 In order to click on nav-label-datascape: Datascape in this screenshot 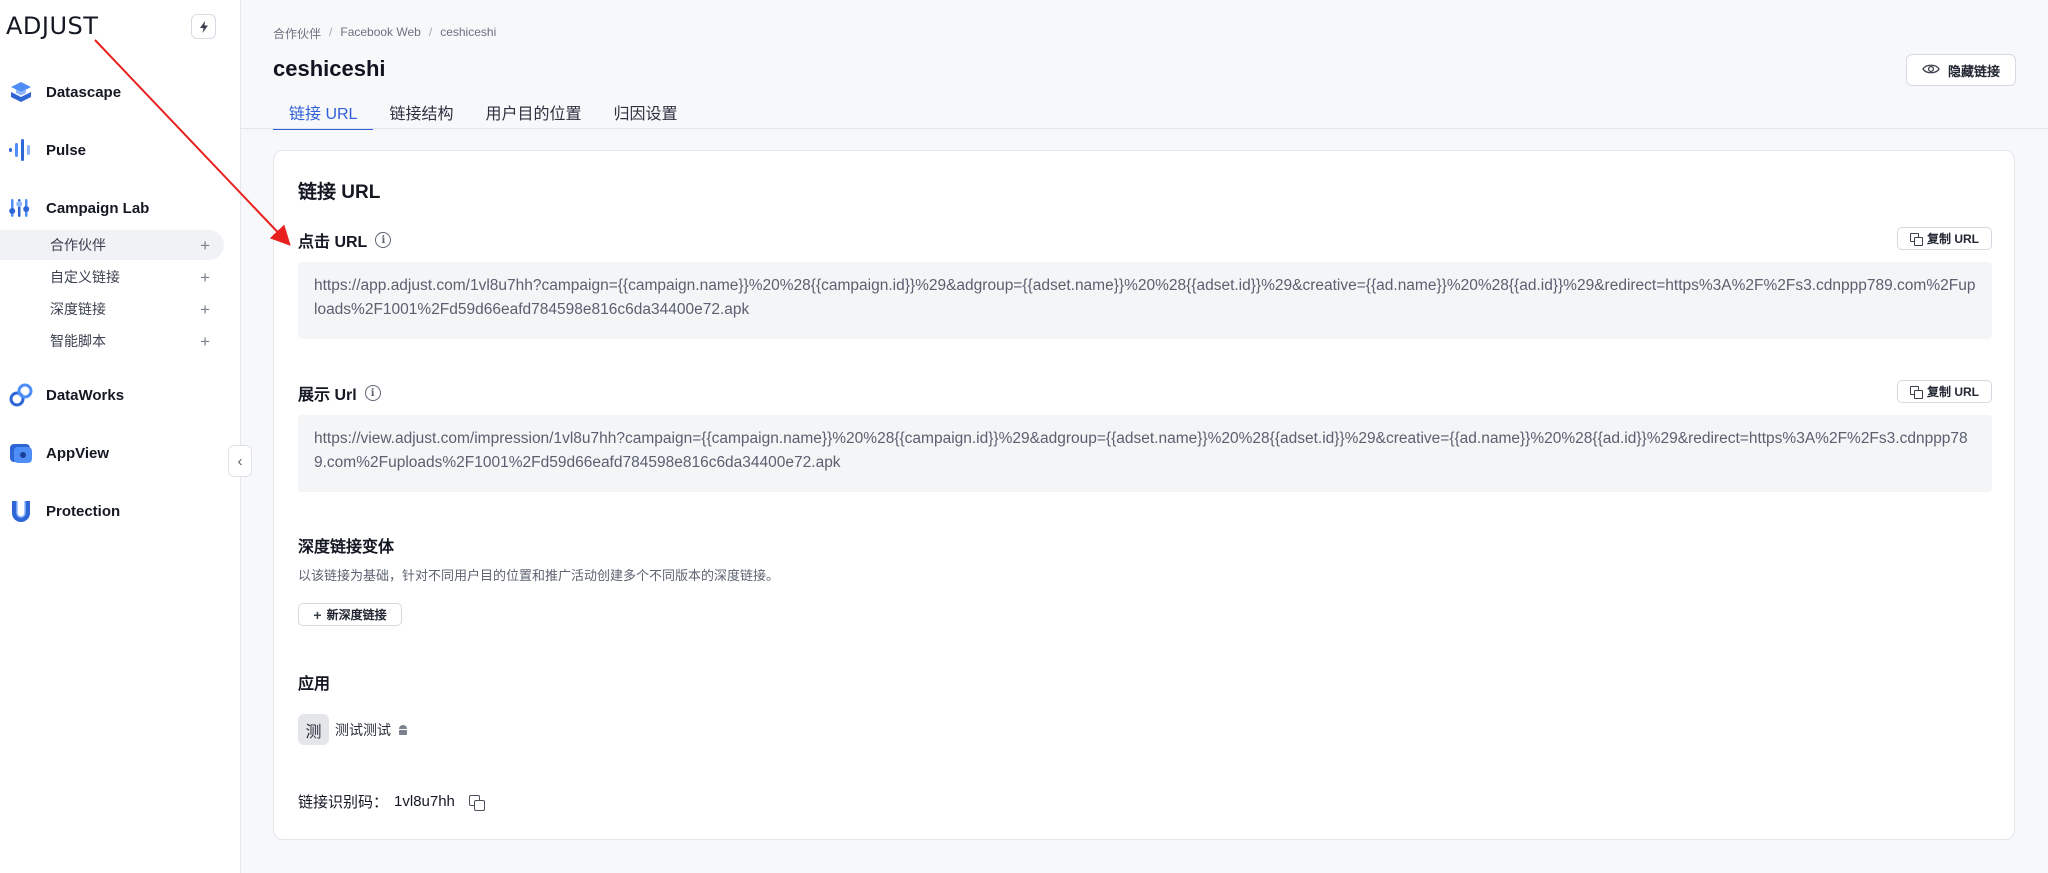, I will do `click(84, 92)`.